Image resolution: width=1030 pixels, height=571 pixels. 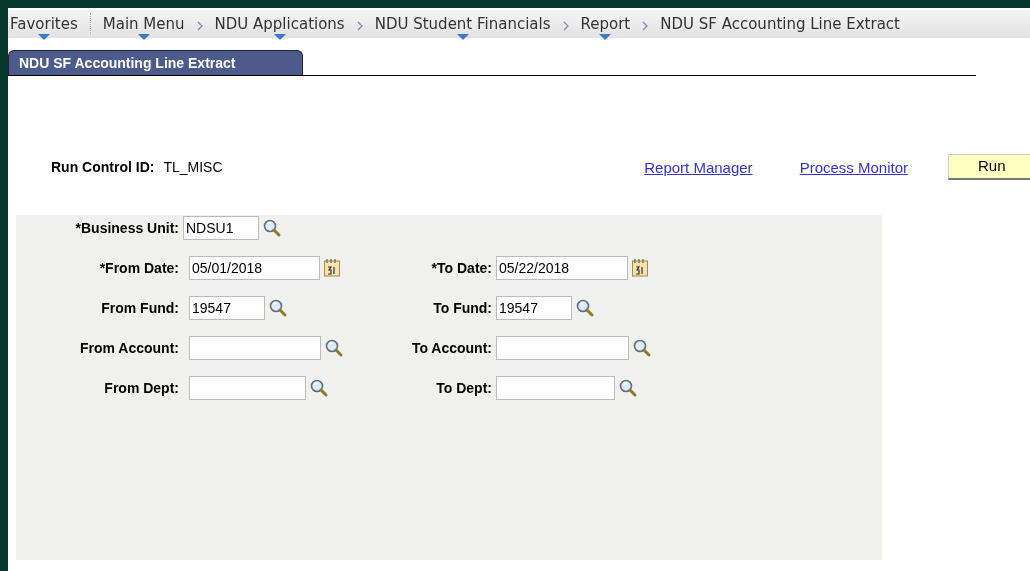 What do you see at coordinates (279, 25) in the screenshot?
I see `breadcrumb-link: NDU Applications` at bounding box center [279, 25].